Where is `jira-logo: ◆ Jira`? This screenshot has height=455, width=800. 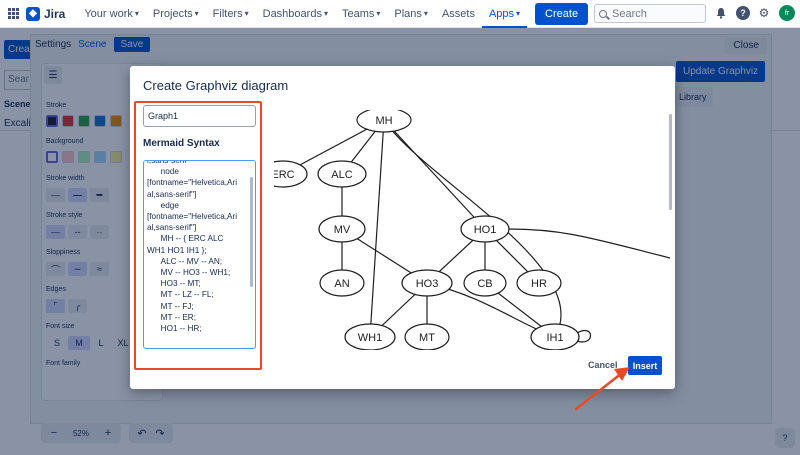
jira-logo: ◆ Jira is located at coordinates (46, 13).